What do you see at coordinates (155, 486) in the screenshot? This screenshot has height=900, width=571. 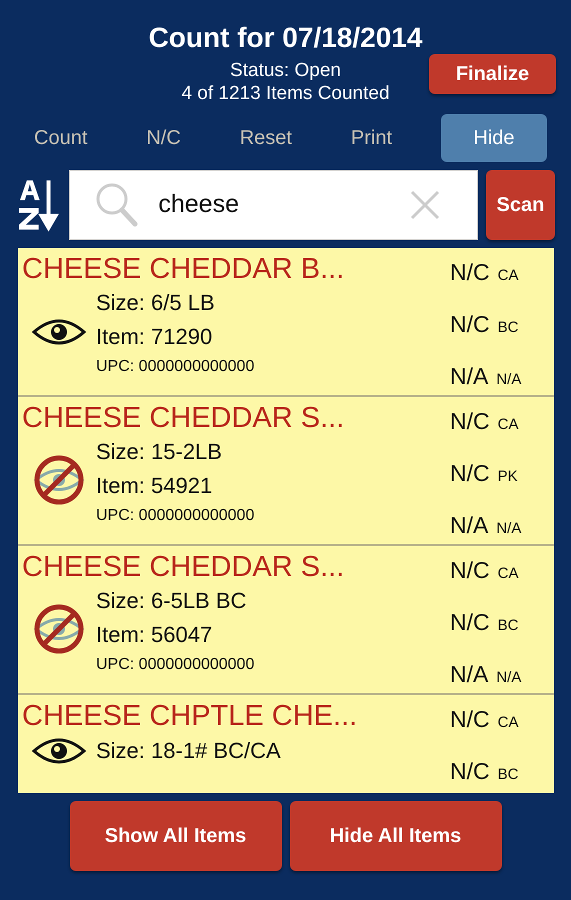 I see `item-number: Item: 54921` at bounding box center [155, 486].